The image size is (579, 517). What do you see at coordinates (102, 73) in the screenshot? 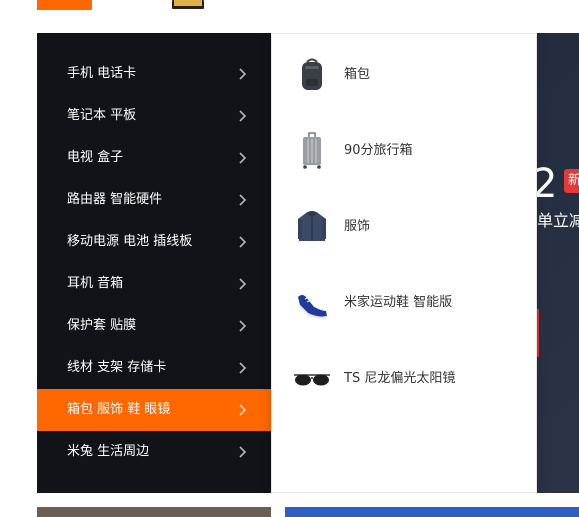
I see `category-label: 手机 电话卡` at bounding box center [102, 73].